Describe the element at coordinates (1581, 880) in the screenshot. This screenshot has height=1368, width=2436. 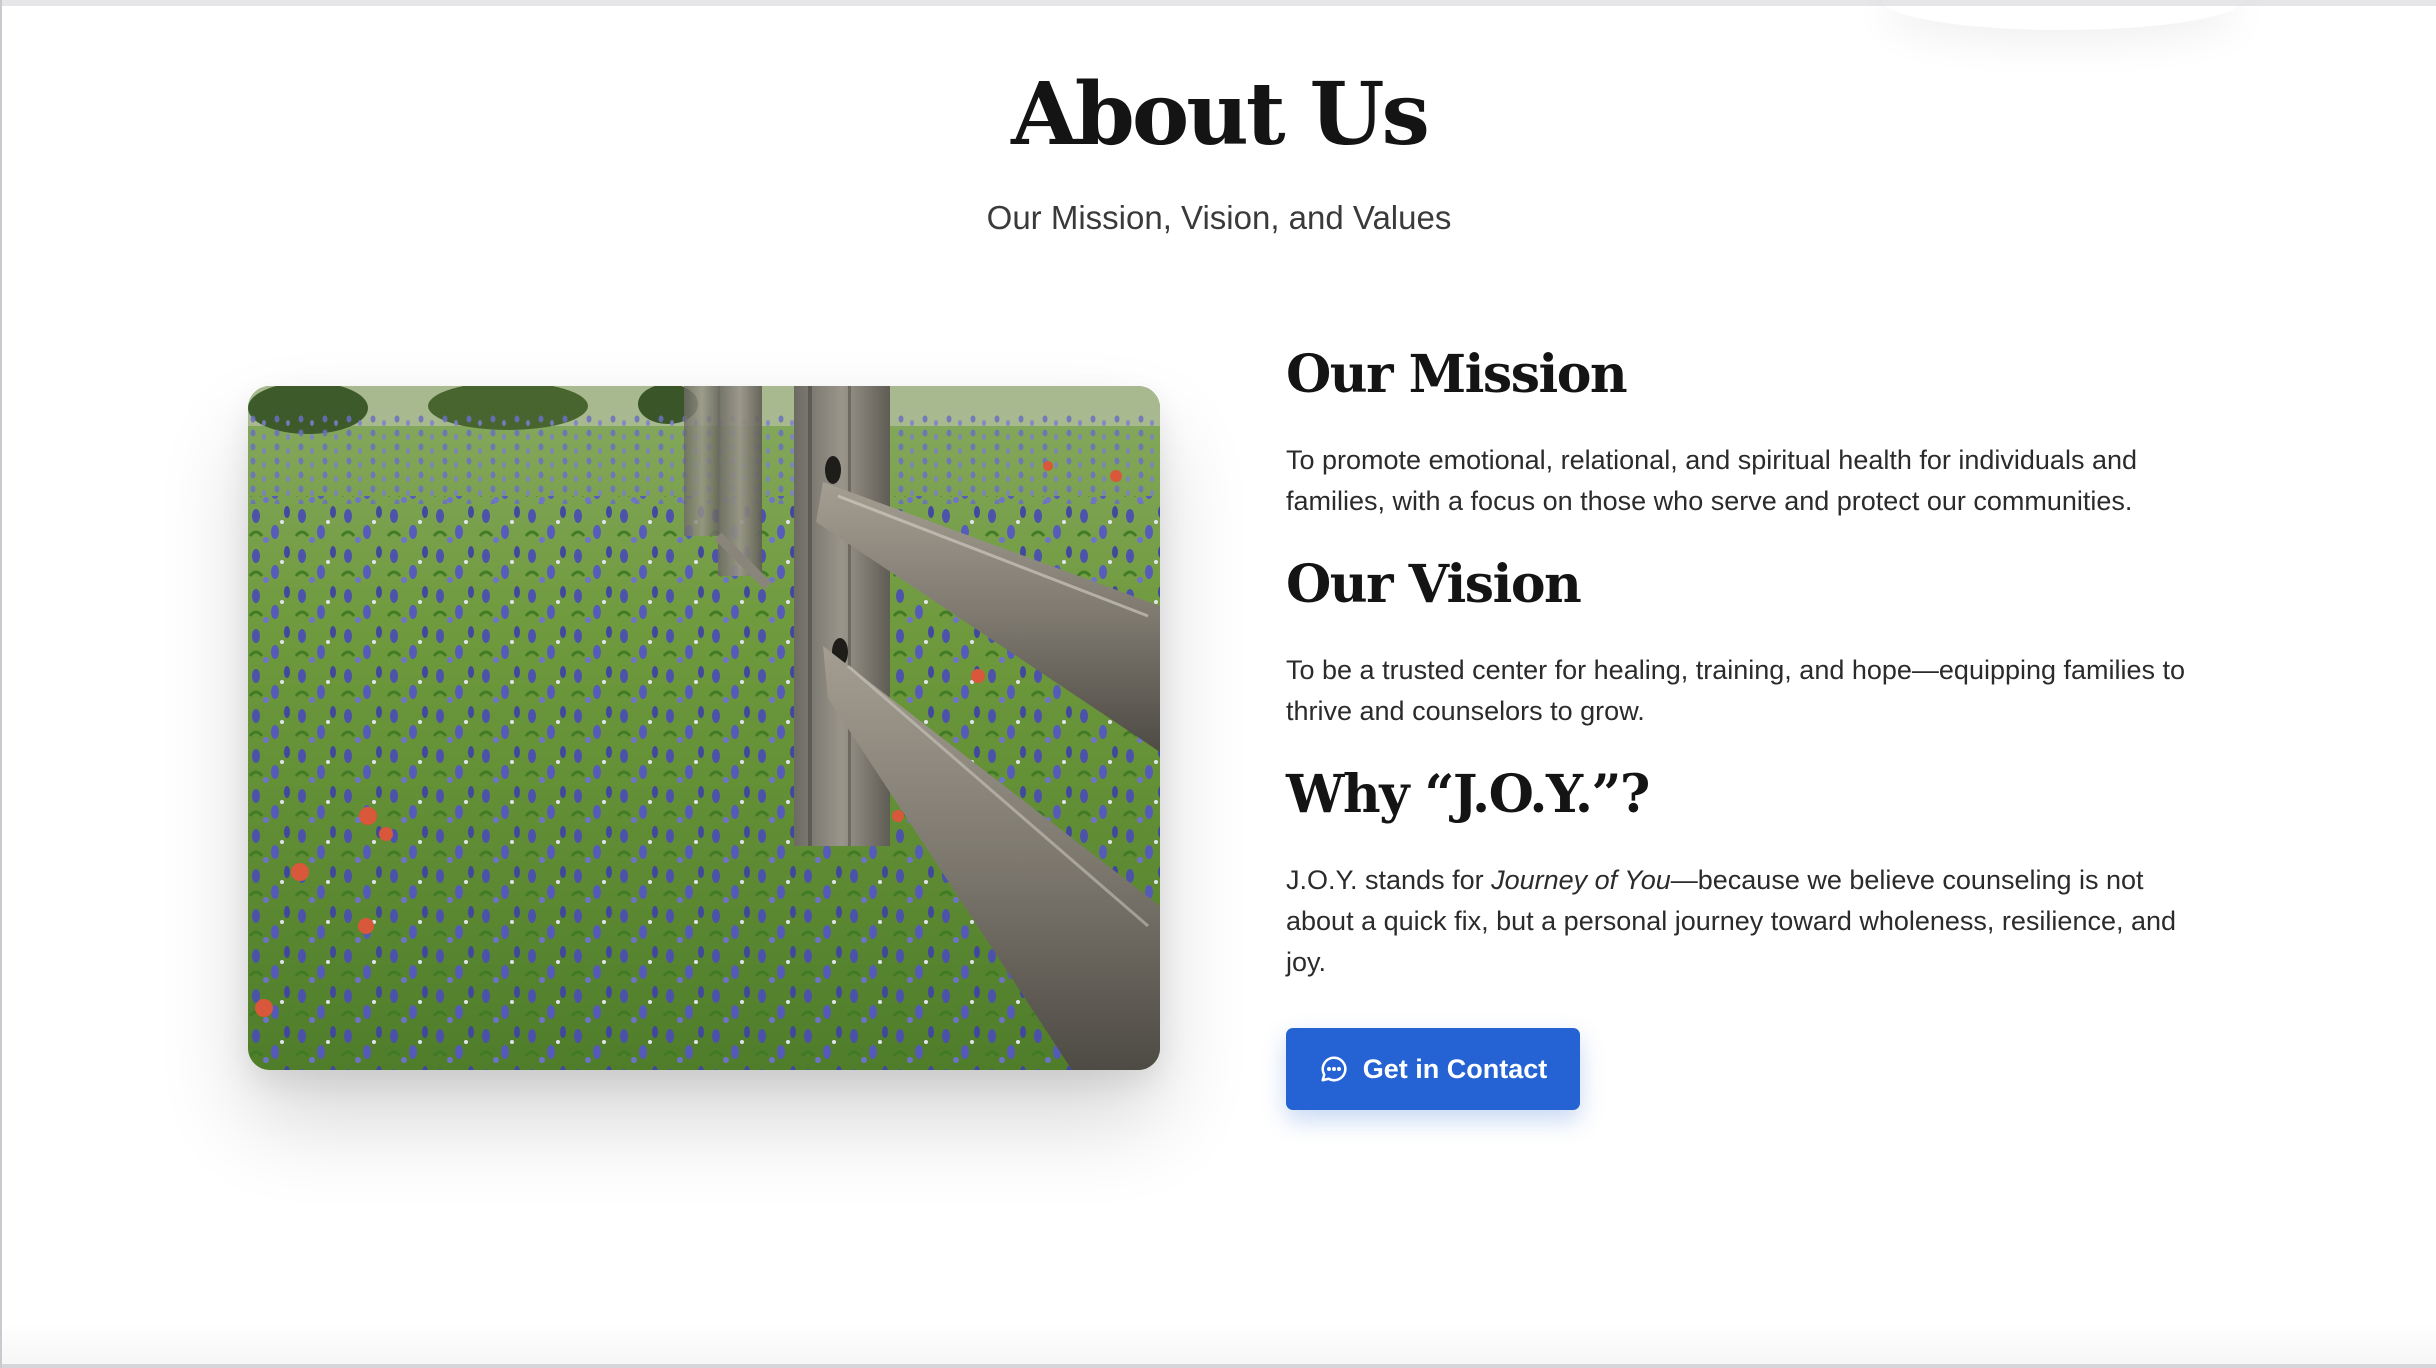
I see `joy-text-emphasis: Journey of You` at that location.